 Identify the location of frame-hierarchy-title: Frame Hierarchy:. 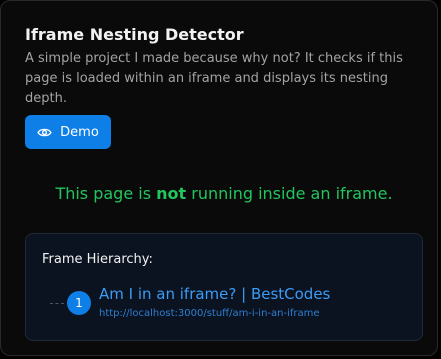
(97, 259).